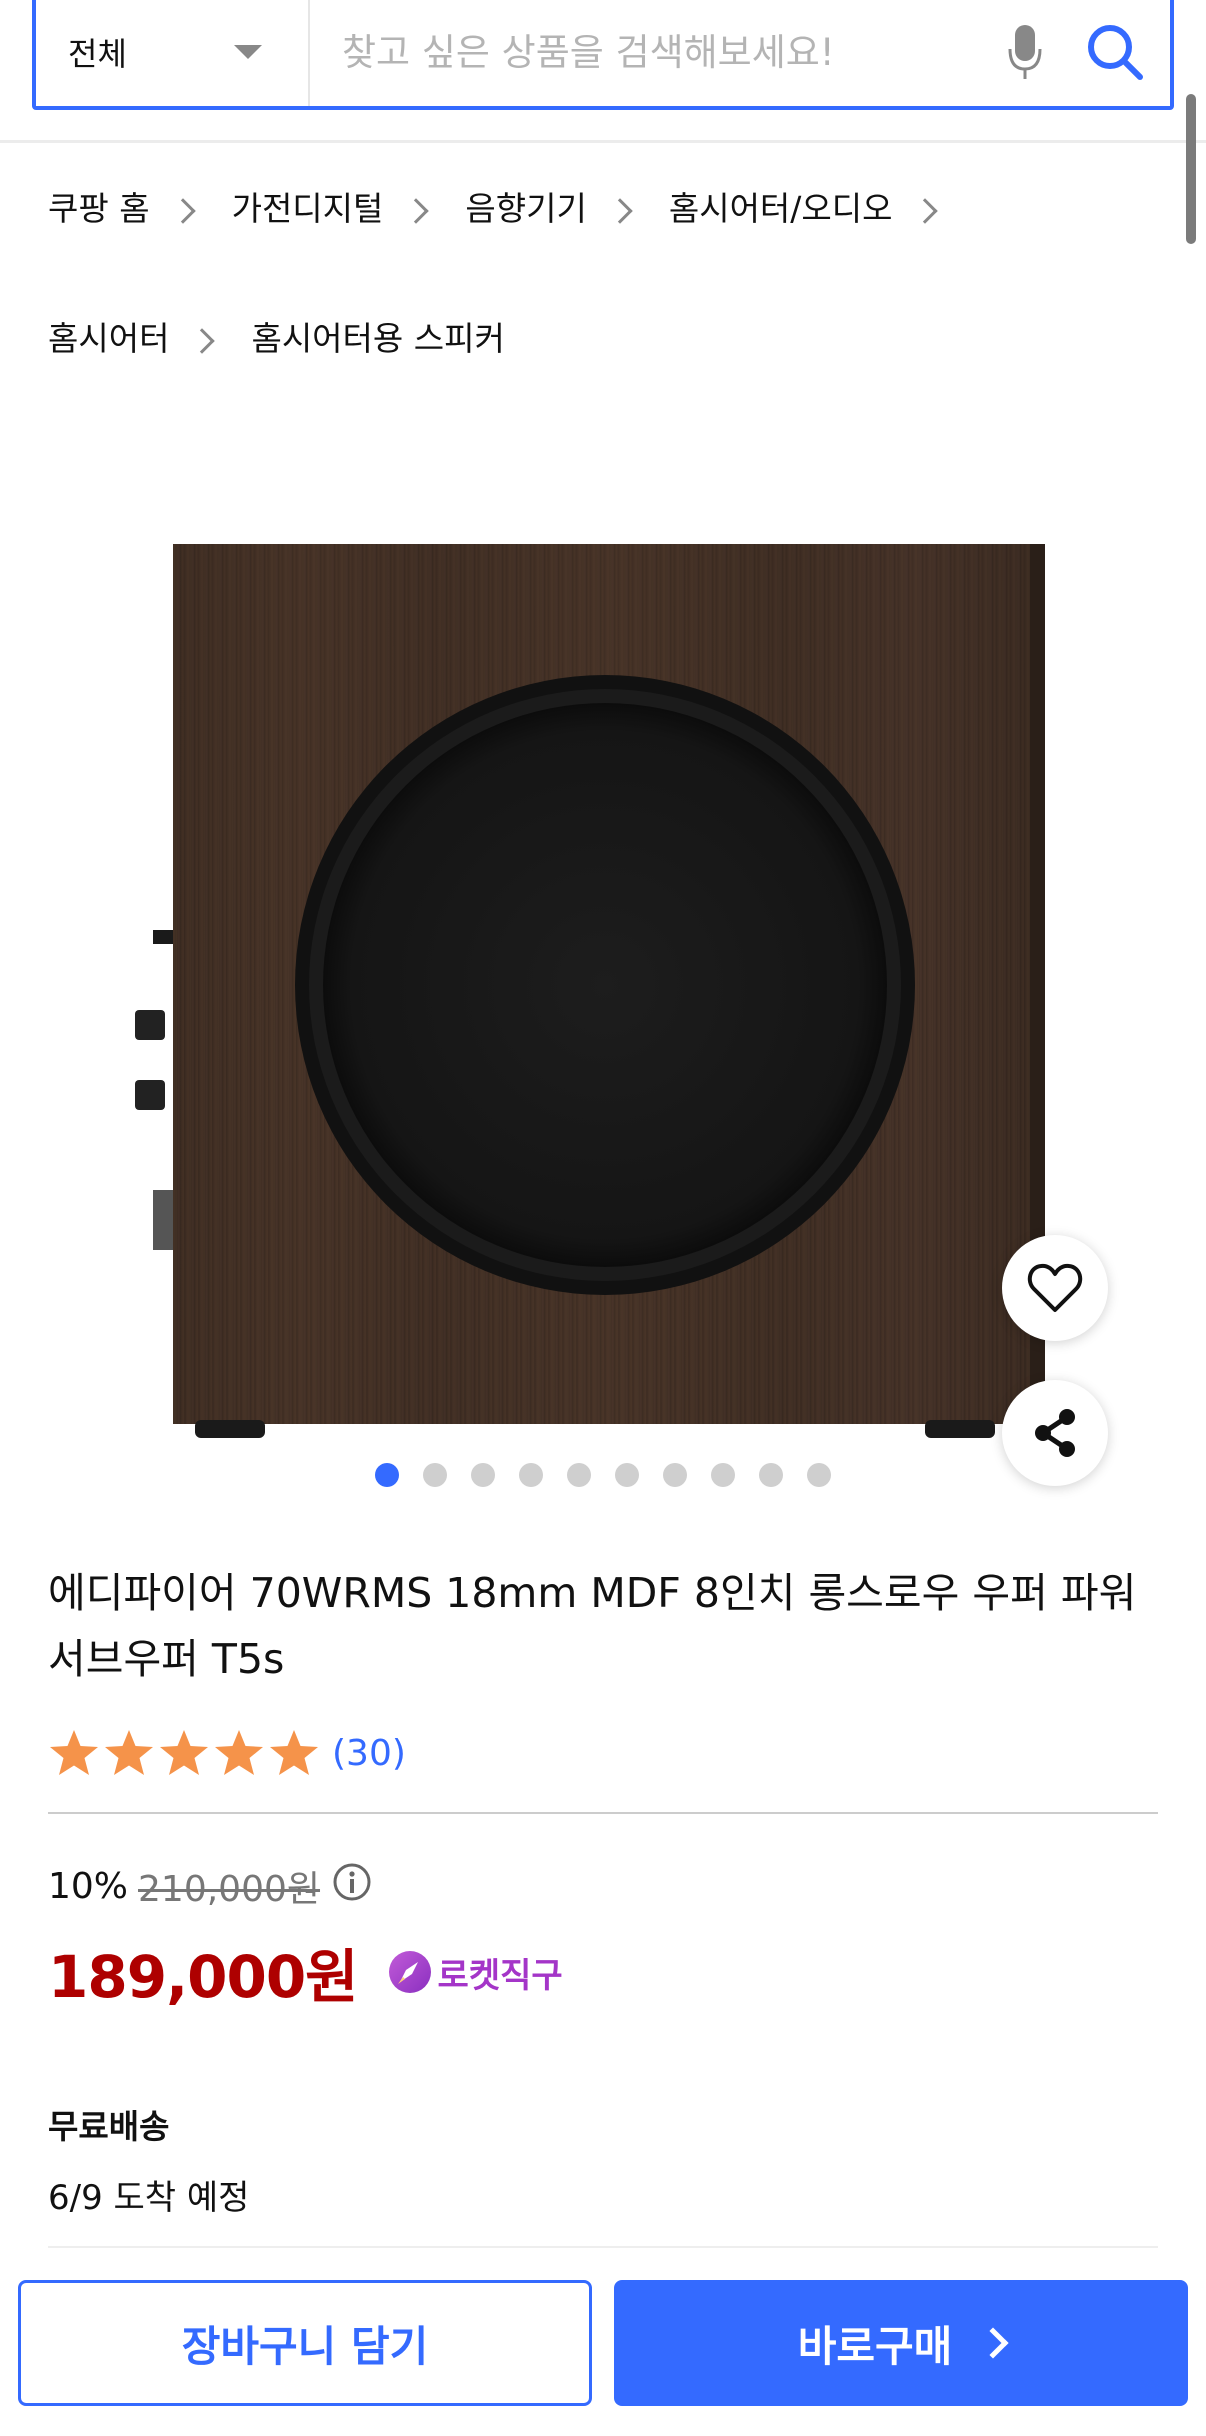 This screenshot has width=1206, height=2436. I want to click on search-bar: 전체, so click(603, 55).